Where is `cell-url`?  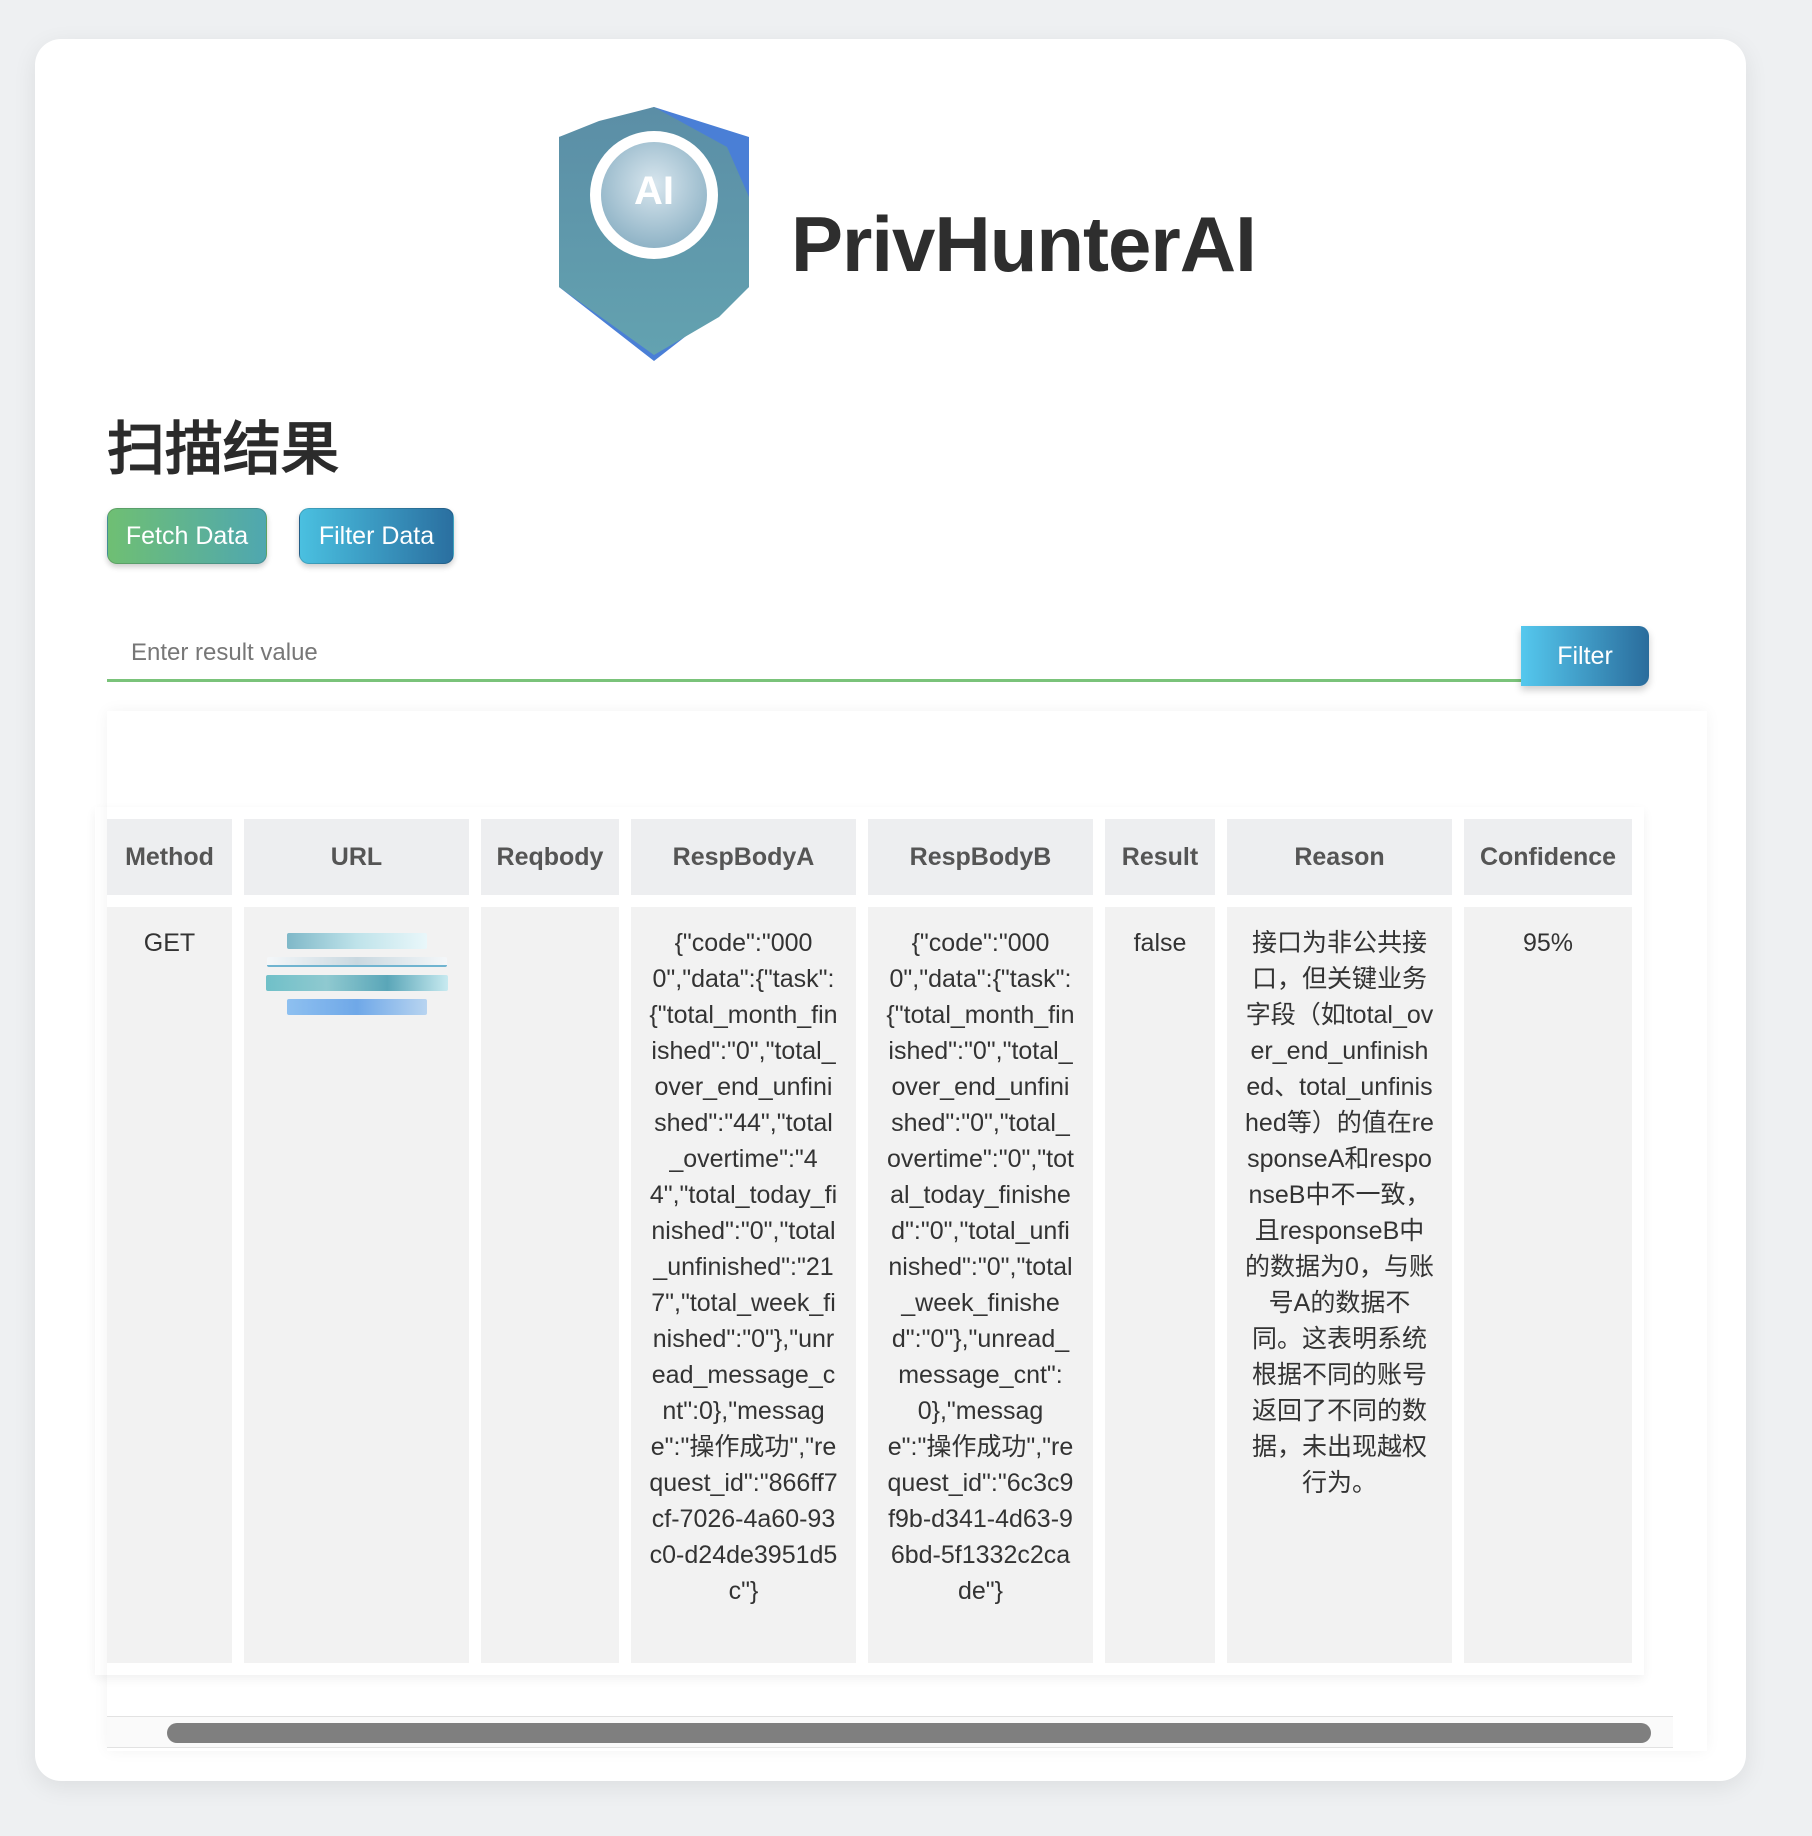 cell-url is located at coordinates (356, 1285).